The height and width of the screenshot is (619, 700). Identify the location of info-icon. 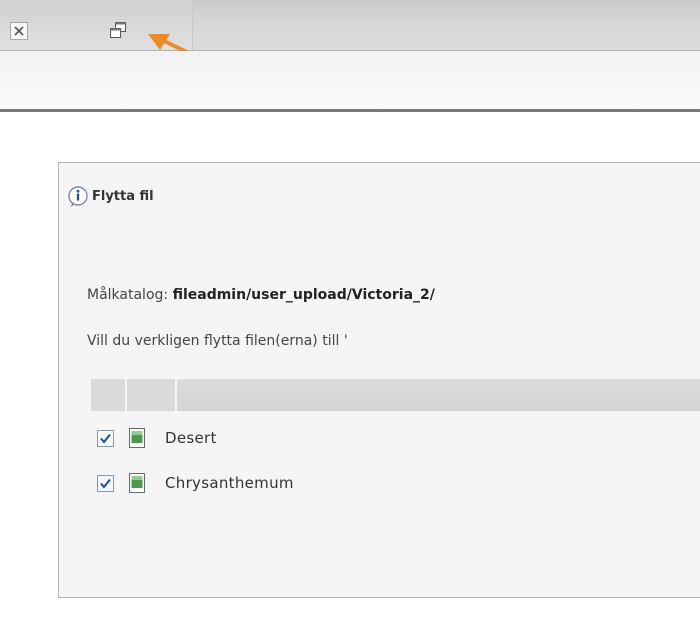
(78, 196).